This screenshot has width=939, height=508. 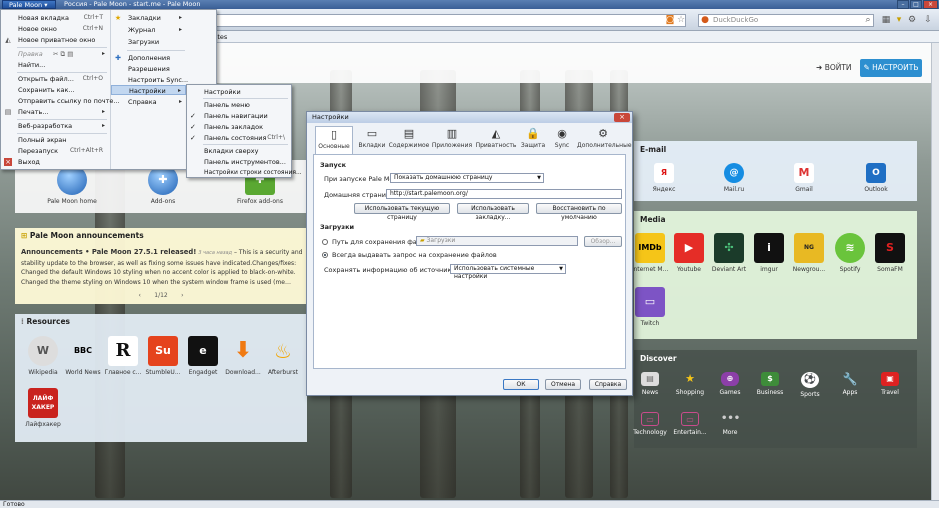 What do you see at coordinates (769, 253) in the screenshot?
I see `media-tile: i imgur` at bounding box center [769, 253].